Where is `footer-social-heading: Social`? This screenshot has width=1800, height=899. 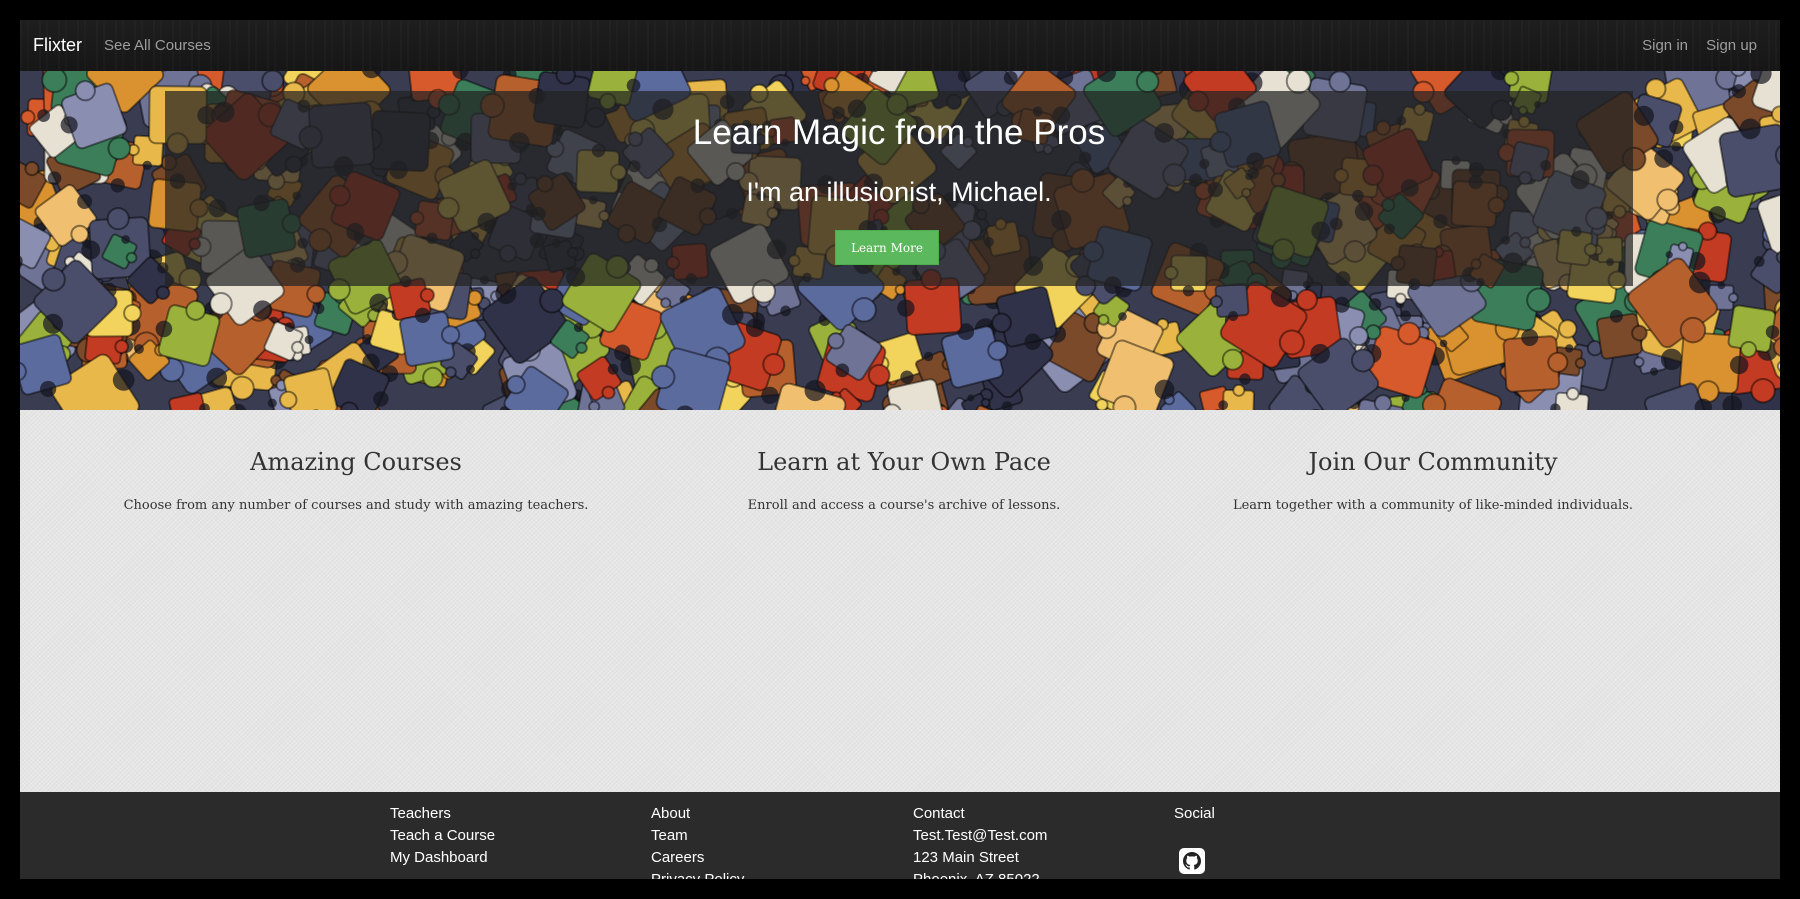 footer-social-heading: Social is located at coordinates (1194, 813).